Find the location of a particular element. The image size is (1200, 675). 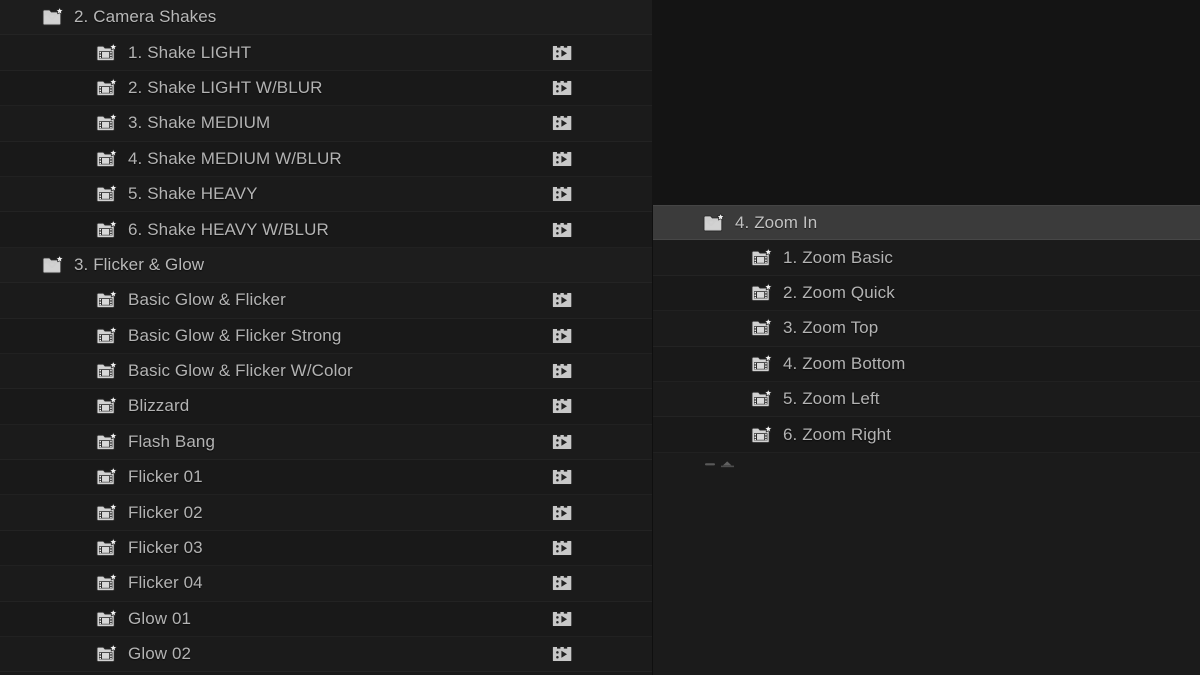

tree-group-row: 3. Flicker & Glow is located at coordinates (326, 265).